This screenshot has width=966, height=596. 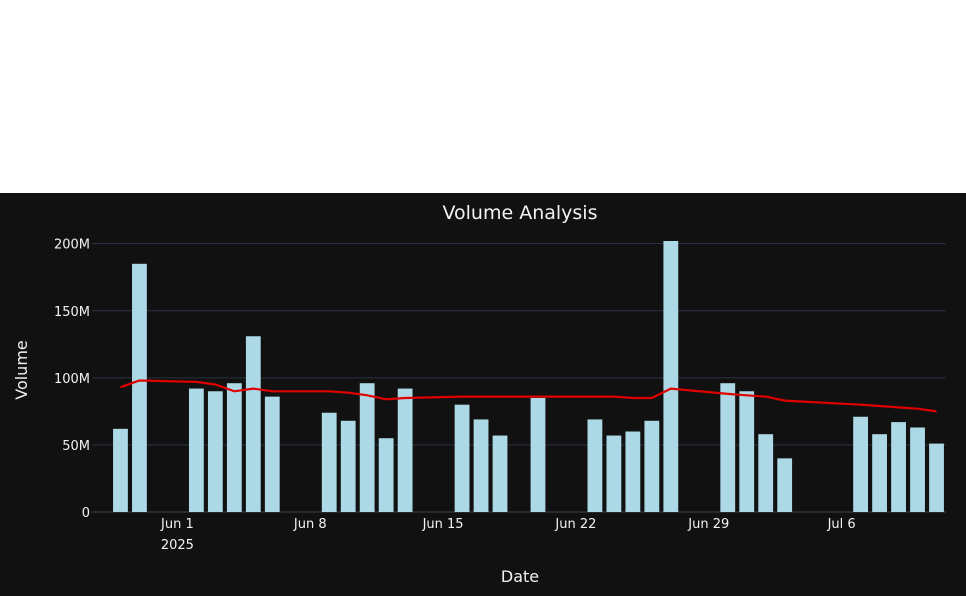 What do you see at coordinates (72, 312) in the screenshot?
I see `y-tick-label: 150M` at bounding box center [72, 312].